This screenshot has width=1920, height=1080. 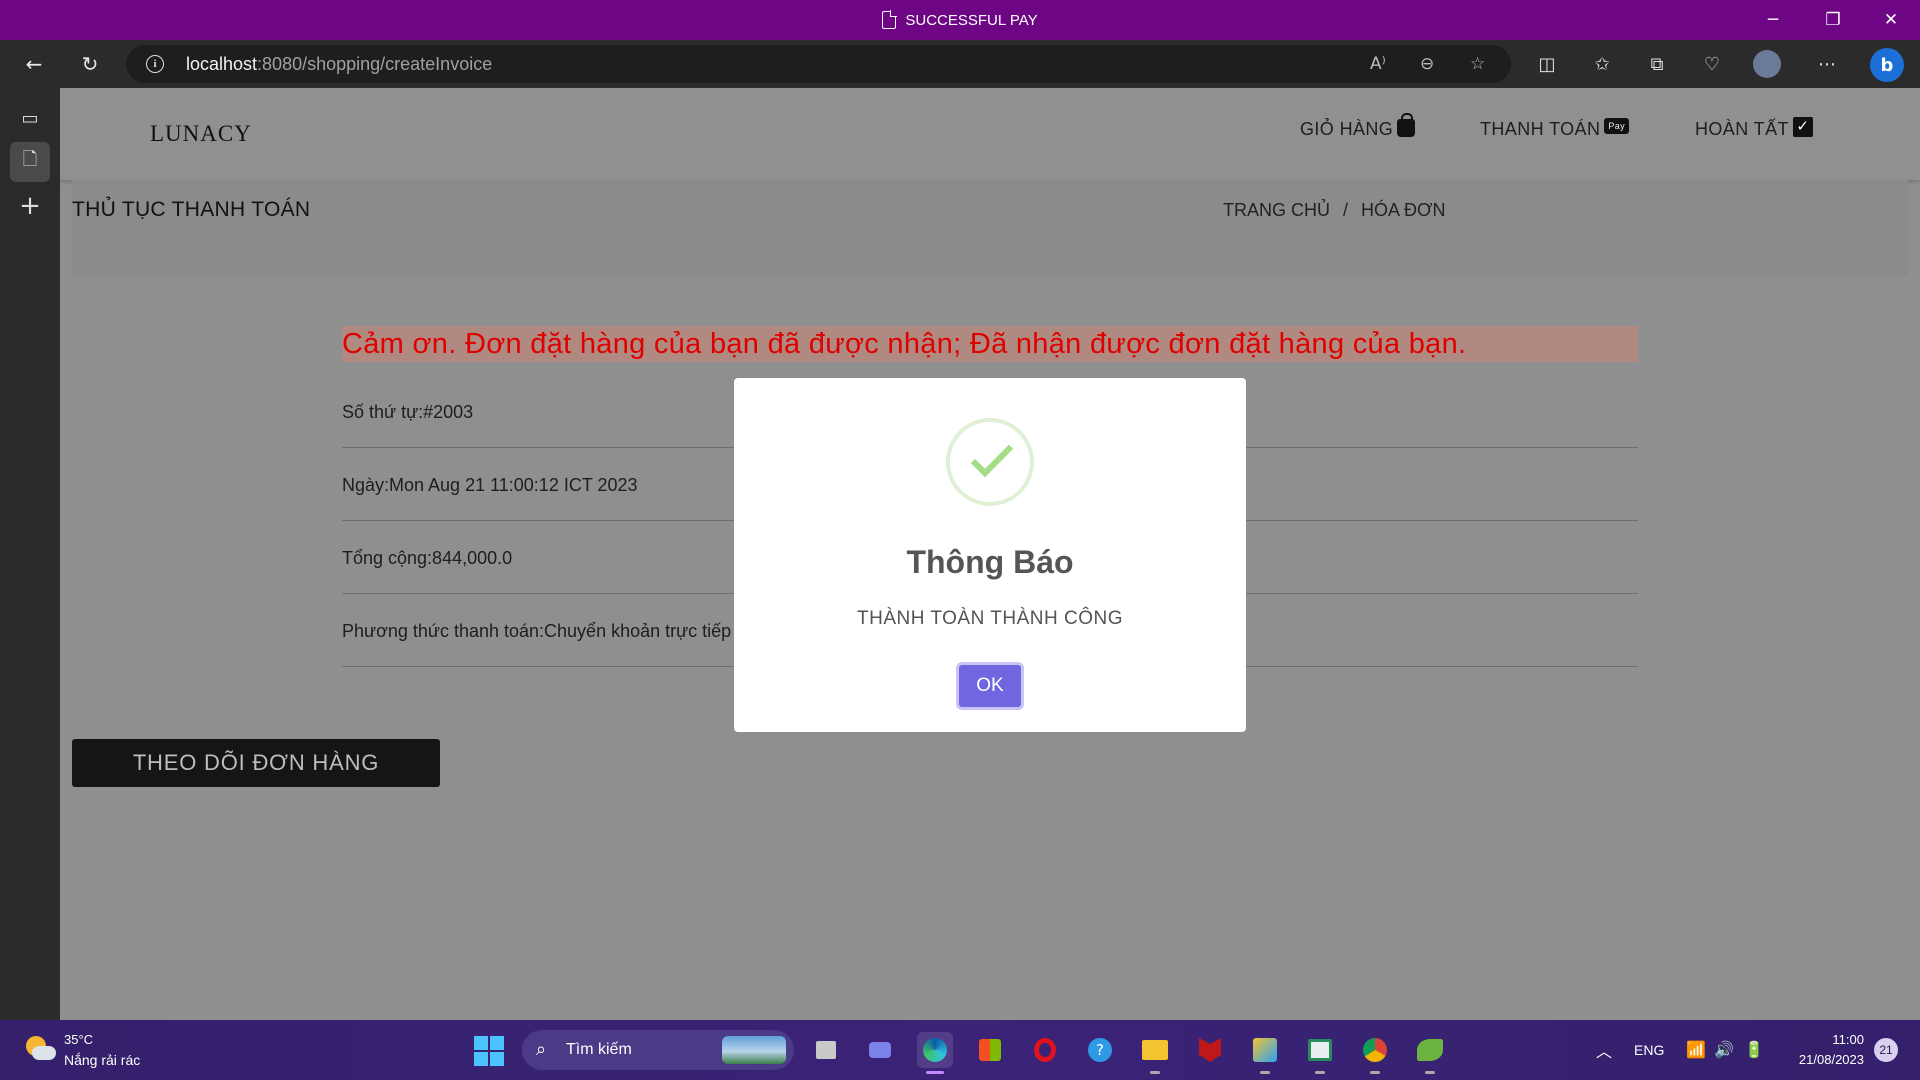 What do you see at coordinates (826, 1050) in the screenshot?
I see `task-view-icon` at bounding box center [826, 1050].